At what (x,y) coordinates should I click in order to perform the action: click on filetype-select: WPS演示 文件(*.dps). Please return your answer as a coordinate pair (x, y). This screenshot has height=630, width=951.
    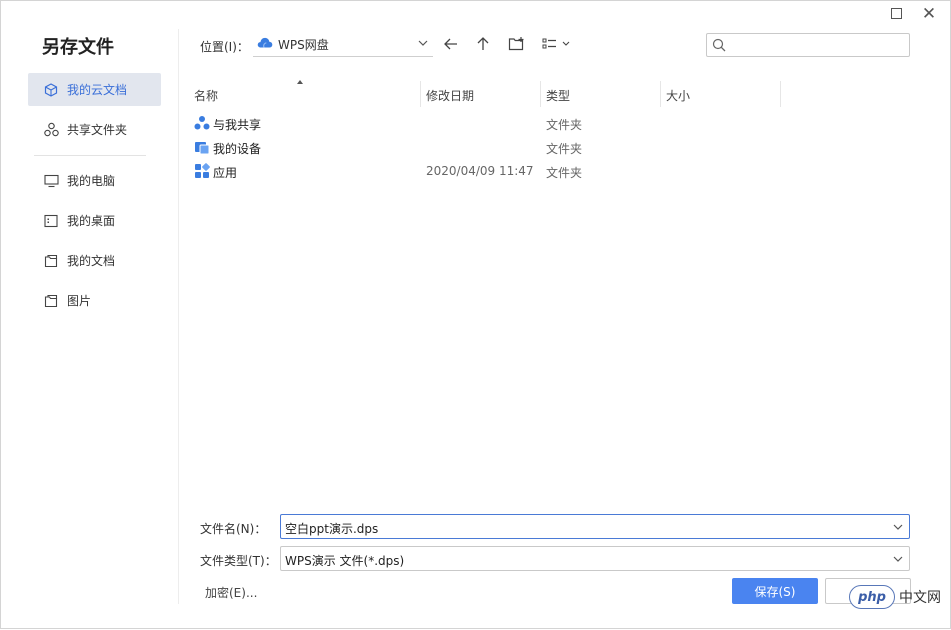
    Looking at the image, I should click on (595, 558).